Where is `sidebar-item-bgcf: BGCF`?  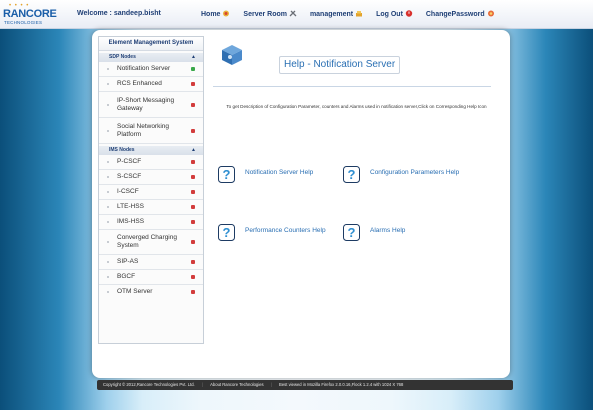 sidebar-item-bgcf: BGCF is located at coordinates (151, 277).